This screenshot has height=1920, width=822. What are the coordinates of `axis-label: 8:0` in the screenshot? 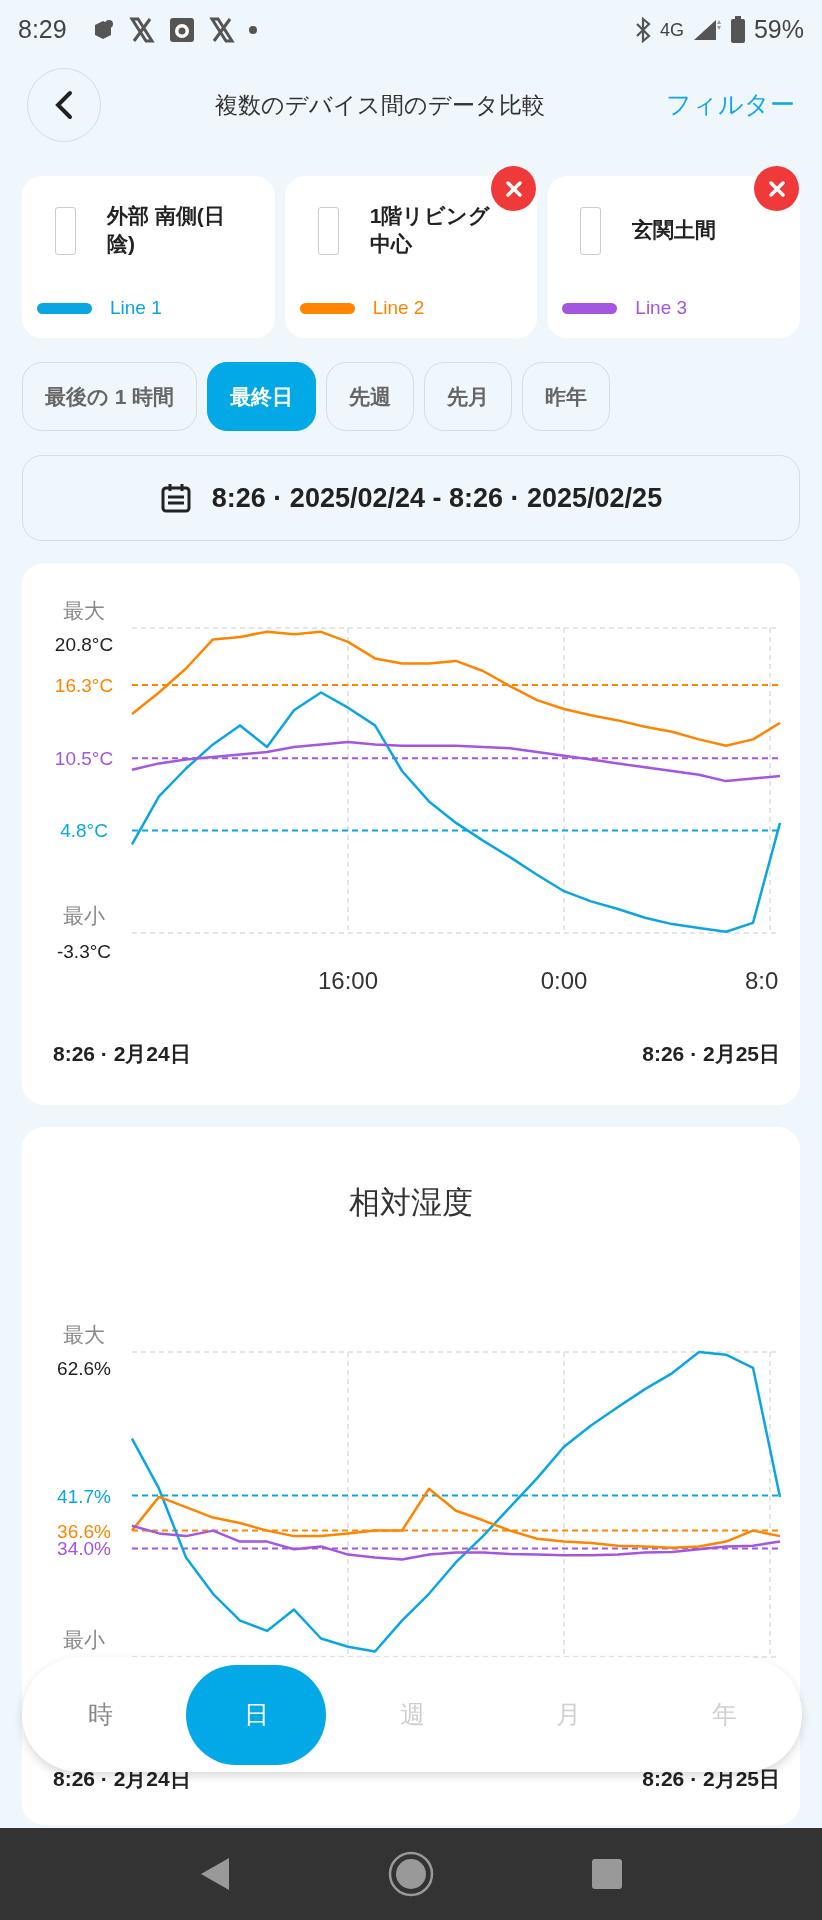 It's located at (762, 980).